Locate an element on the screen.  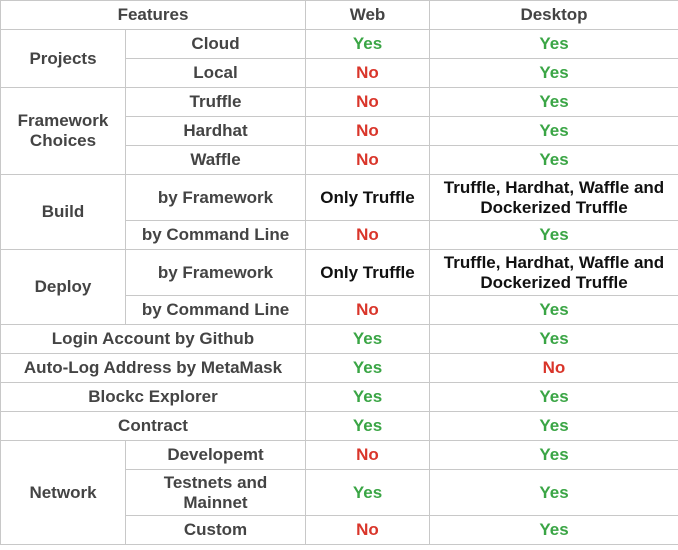
table-header-row: Features Web Desktop is located at coordinates (339, 15).